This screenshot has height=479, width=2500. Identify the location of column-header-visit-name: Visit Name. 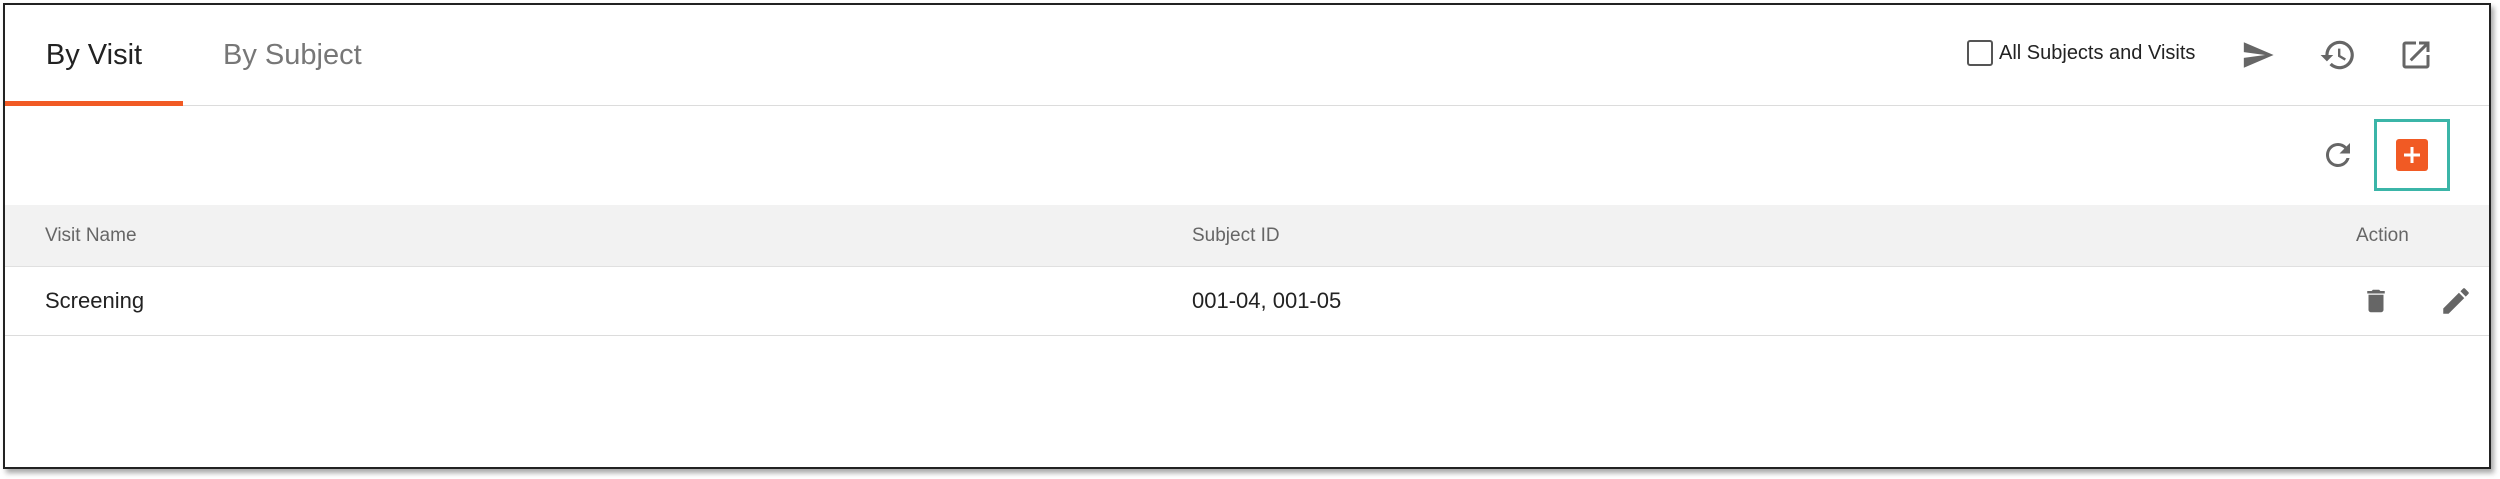
(91, 235).